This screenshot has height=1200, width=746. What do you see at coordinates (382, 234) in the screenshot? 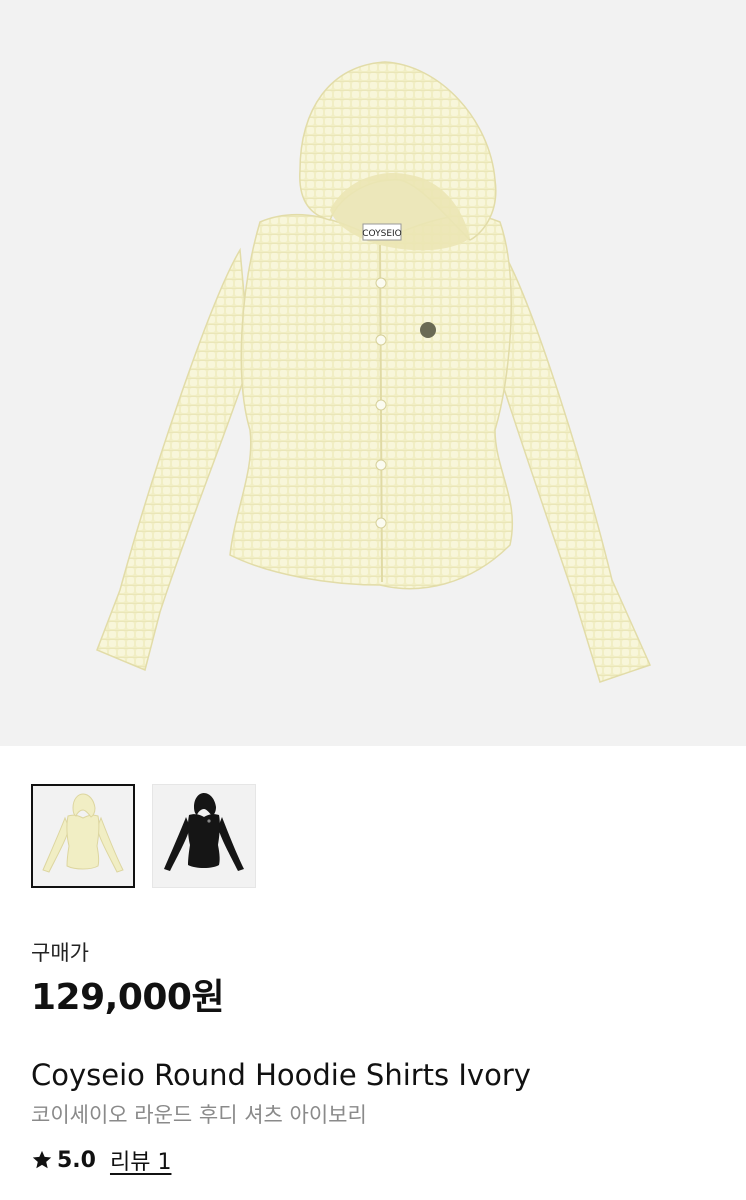
I see `svg-text: COYSEIO` at bounding box center [382, 234].